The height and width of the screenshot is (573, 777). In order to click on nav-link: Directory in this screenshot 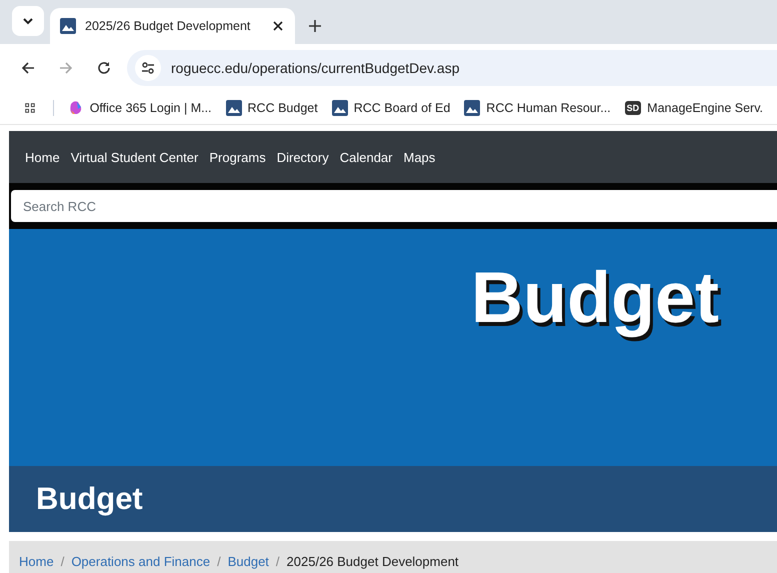, I will do `click(302, 157)`.